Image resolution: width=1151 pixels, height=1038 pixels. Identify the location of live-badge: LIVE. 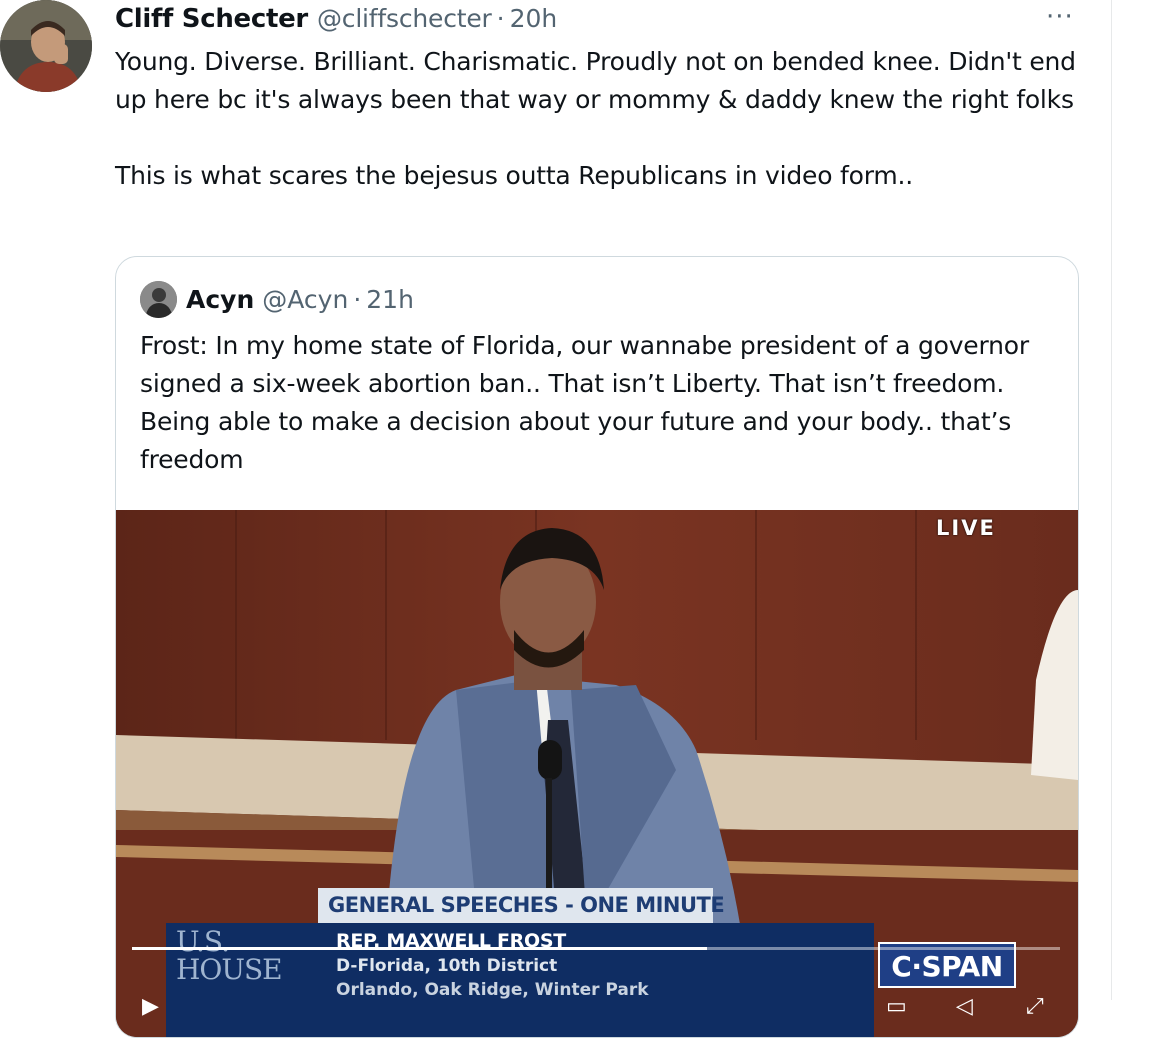
(966, 528).